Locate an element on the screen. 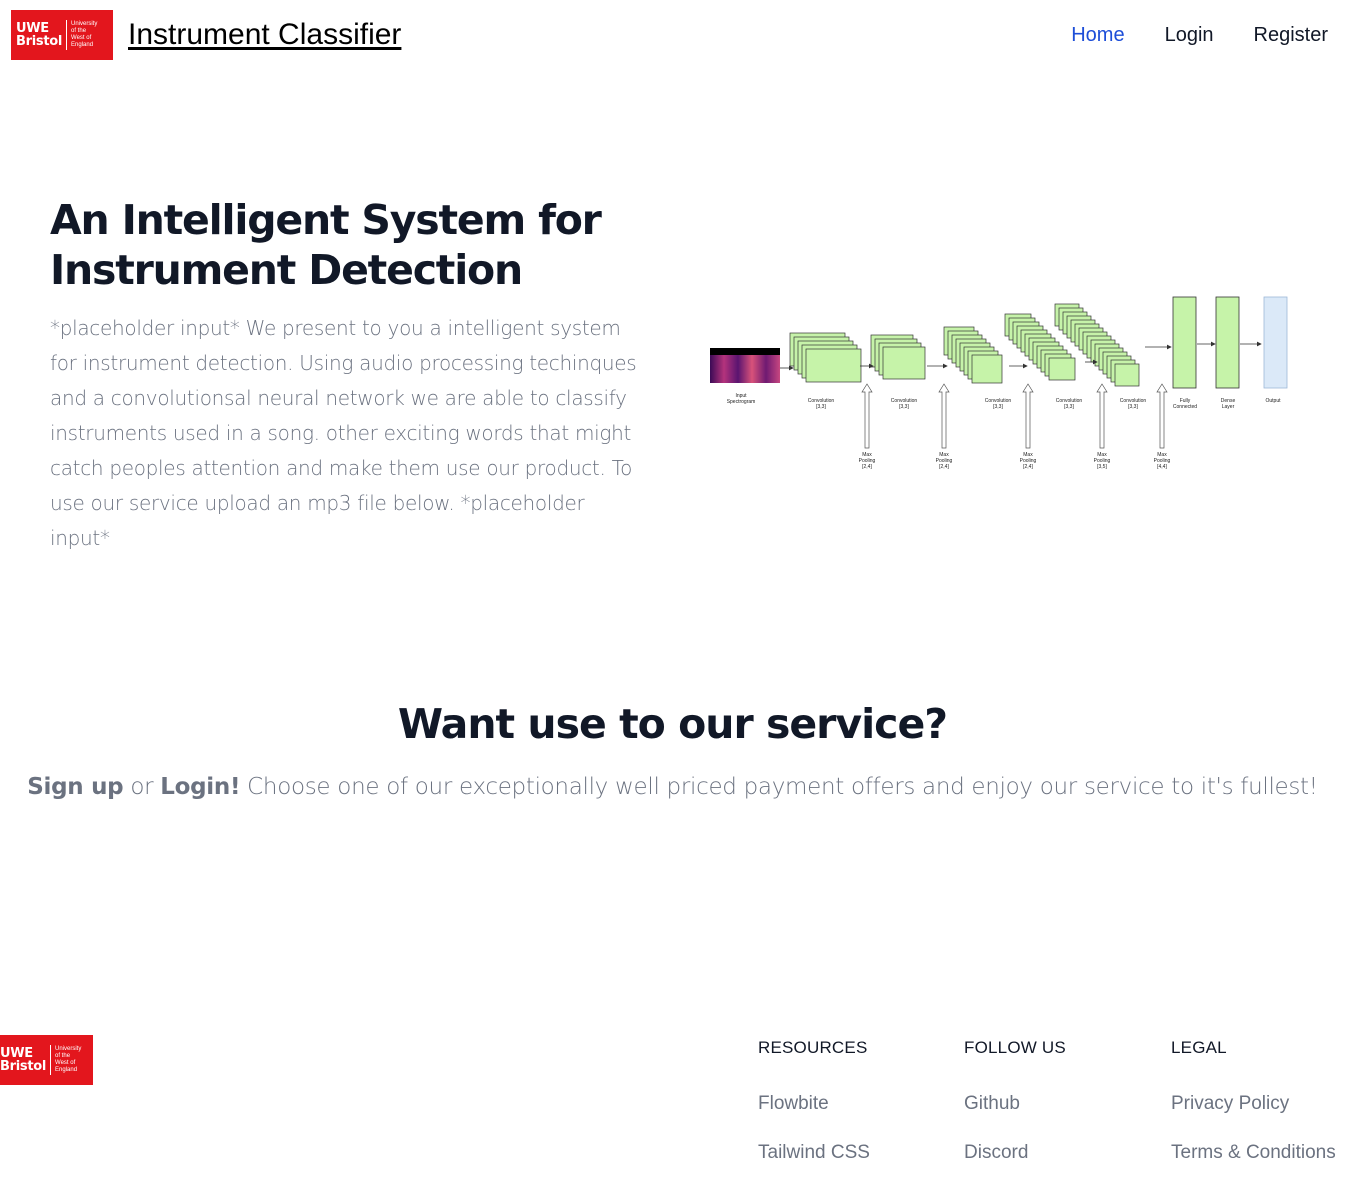 Image resolution: width=1345 pixels, height=1203 pixels. label-fc-2: Connected is located at coordinates (1185, 407).